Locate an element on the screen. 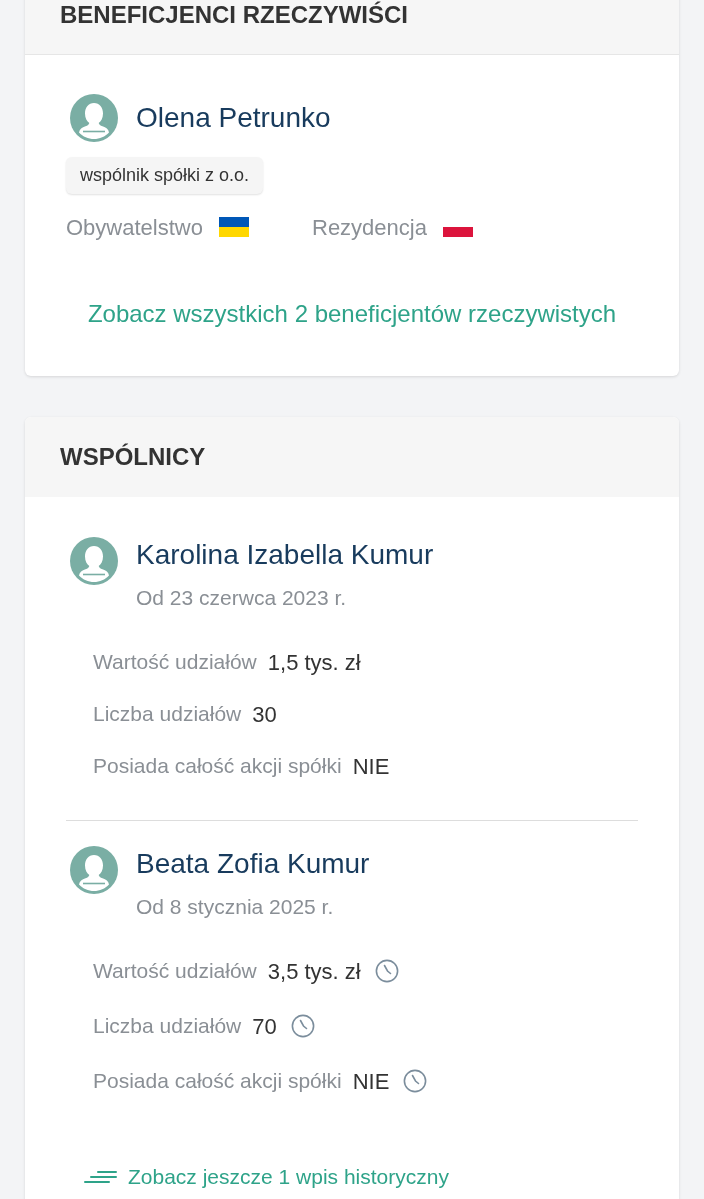  section-title: WSPÓLNICY is located at coordinates (133, 457).